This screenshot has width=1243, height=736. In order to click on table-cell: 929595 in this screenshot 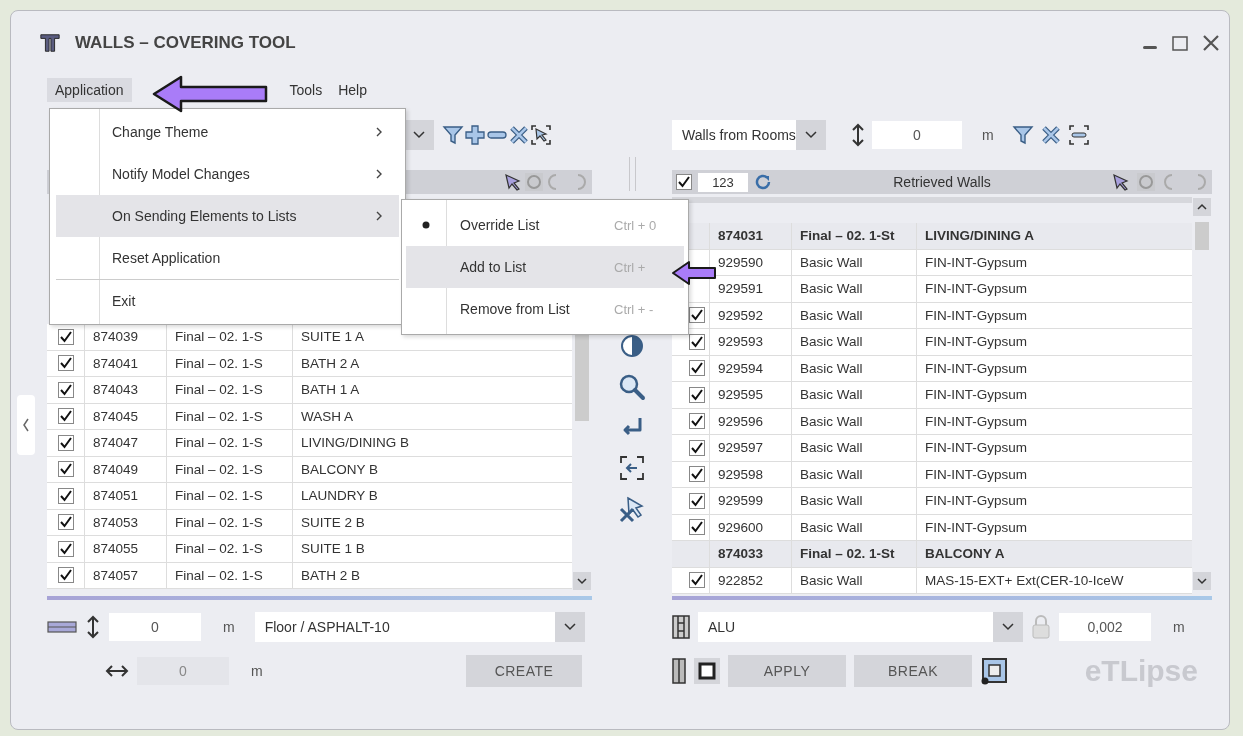, I will do `click(751, 395)`.